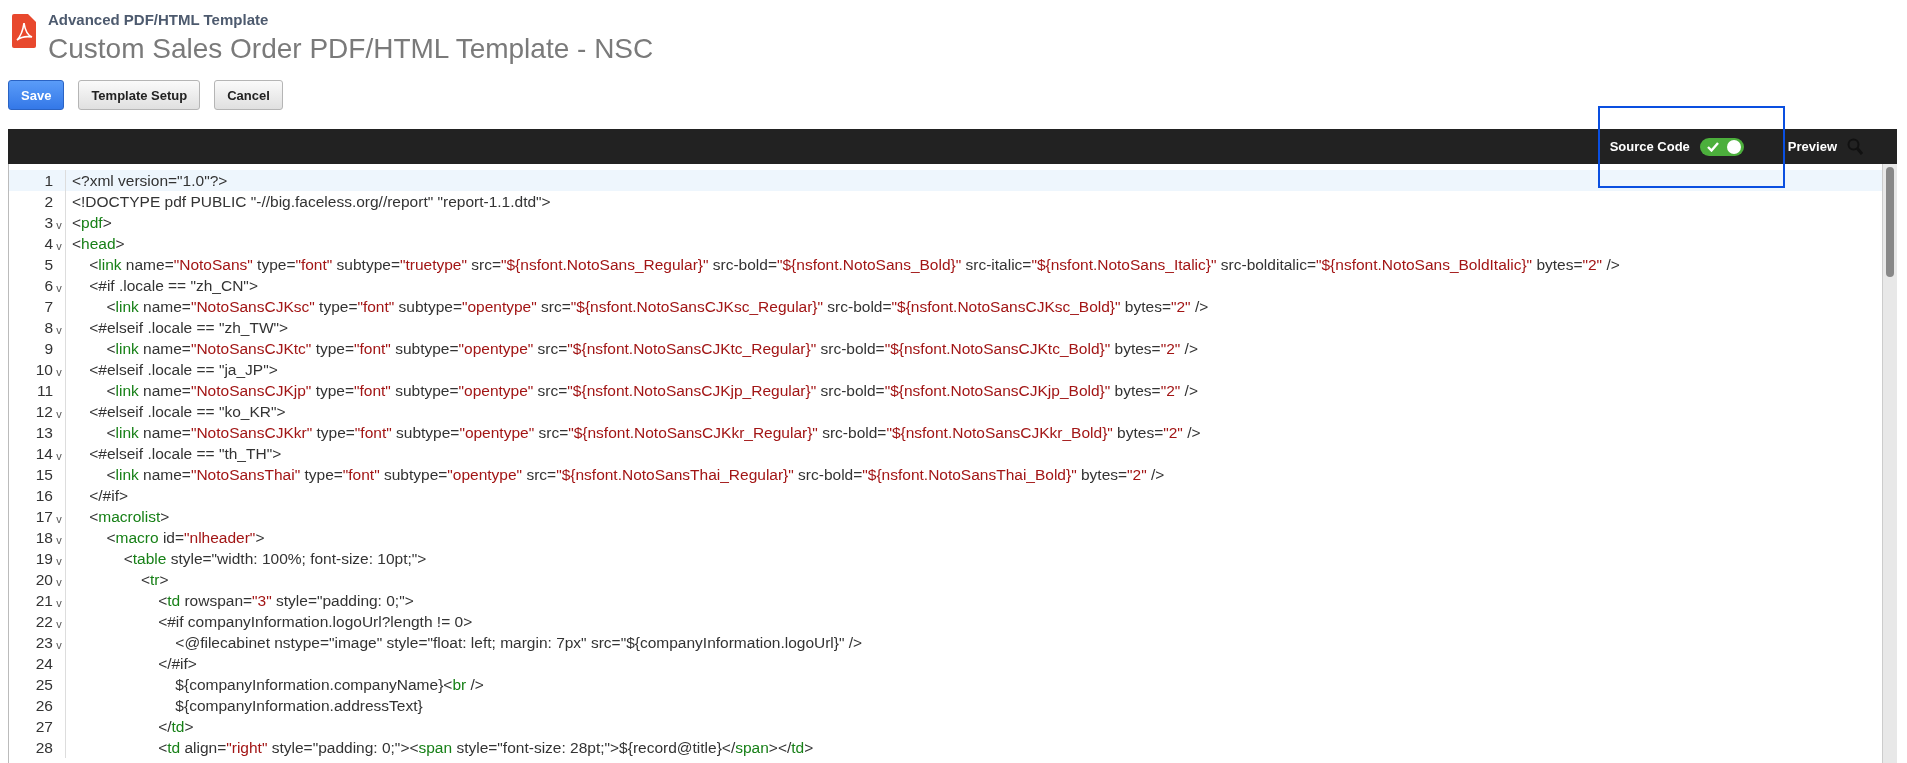 This screenshot has height=763, width=1907. Describe the element at coordinates (44, 559) in the screenshot. I see `line-number: 19` at that location.